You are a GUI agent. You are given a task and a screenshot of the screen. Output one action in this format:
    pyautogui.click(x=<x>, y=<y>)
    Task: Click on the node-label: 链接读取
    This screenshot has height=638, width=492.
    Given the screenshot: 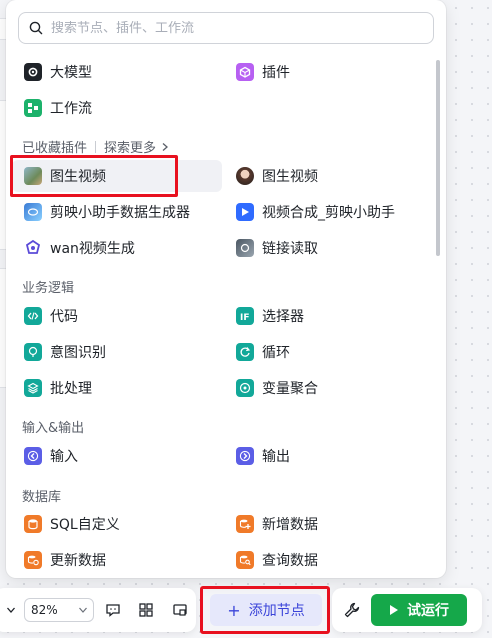 What is the action you would take?
    pyautogui.click(x=290, y=249)
    